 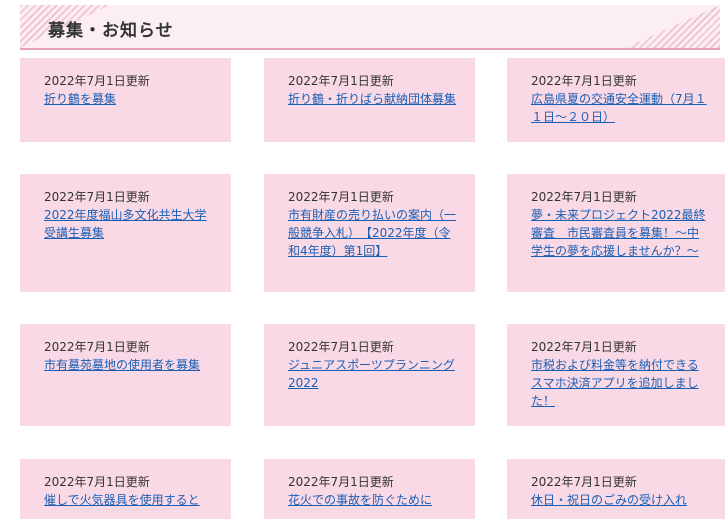 What do you see at coordinates (129, 224) in the screenshot?
I see `news-link: 2022年度福山多文化共生大学受講生募集` at bounding box center [129, 224].